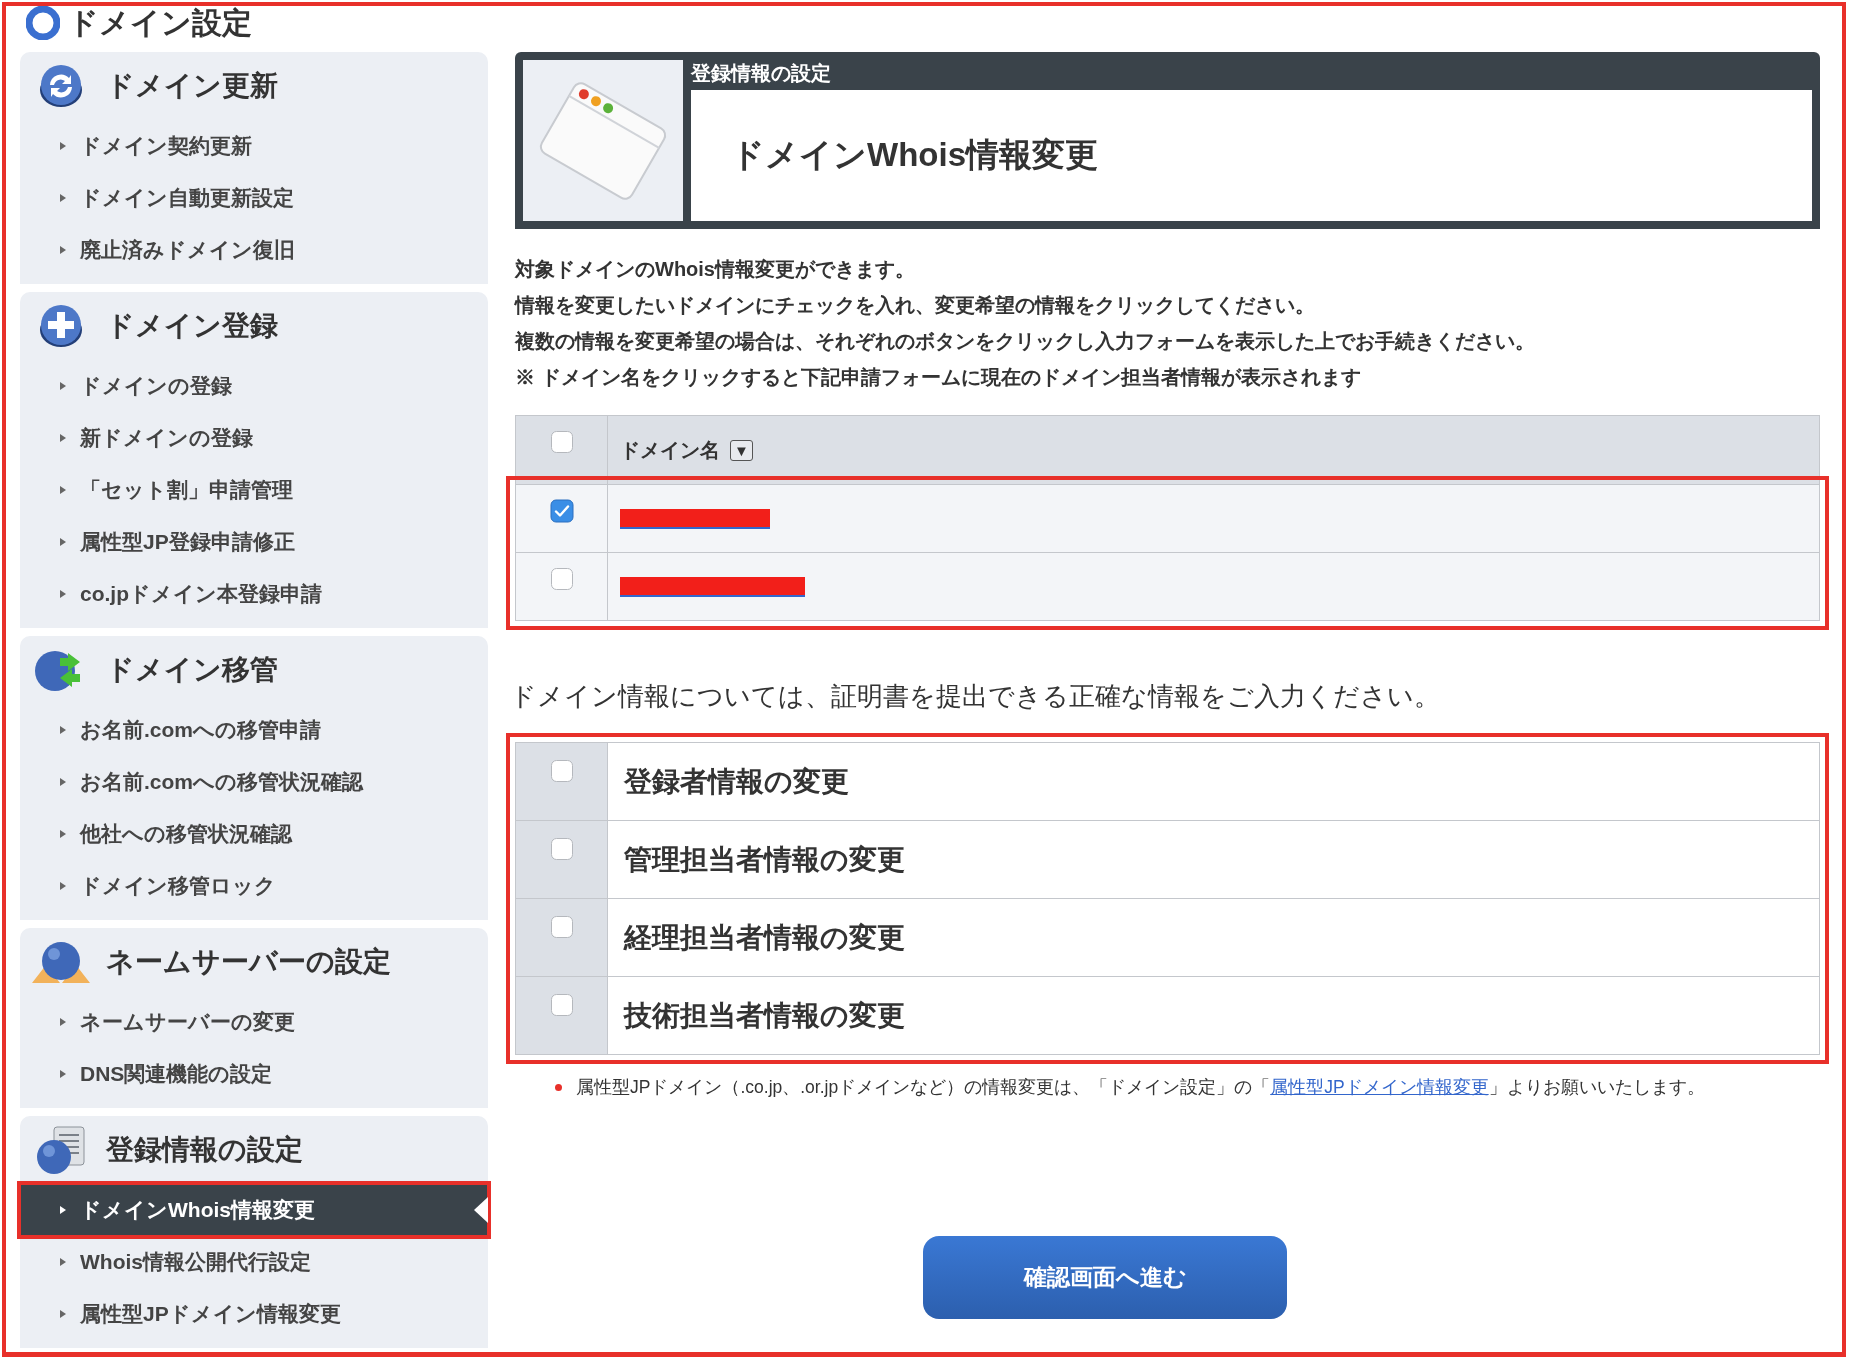 This screenshot has width=1850, height=1368. What do you see at coordinates (254, 886) in the screenshot?
I see `sidebar-item: ドメイン移管ロック` at bounding box center [254, 886].